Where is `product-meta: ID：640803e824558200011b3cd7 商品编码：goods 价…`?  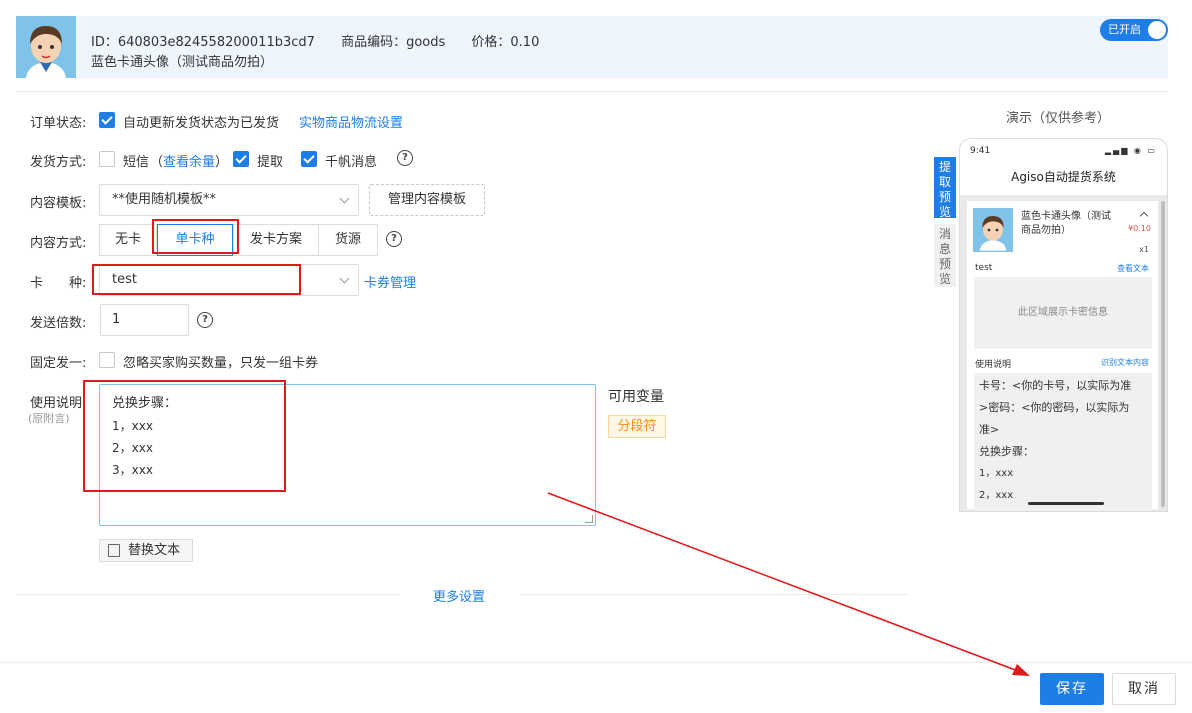 product-meta: ID：640803e824558200011b3cd7 商品编码：goods 价… is located at coordinates (326, 40).